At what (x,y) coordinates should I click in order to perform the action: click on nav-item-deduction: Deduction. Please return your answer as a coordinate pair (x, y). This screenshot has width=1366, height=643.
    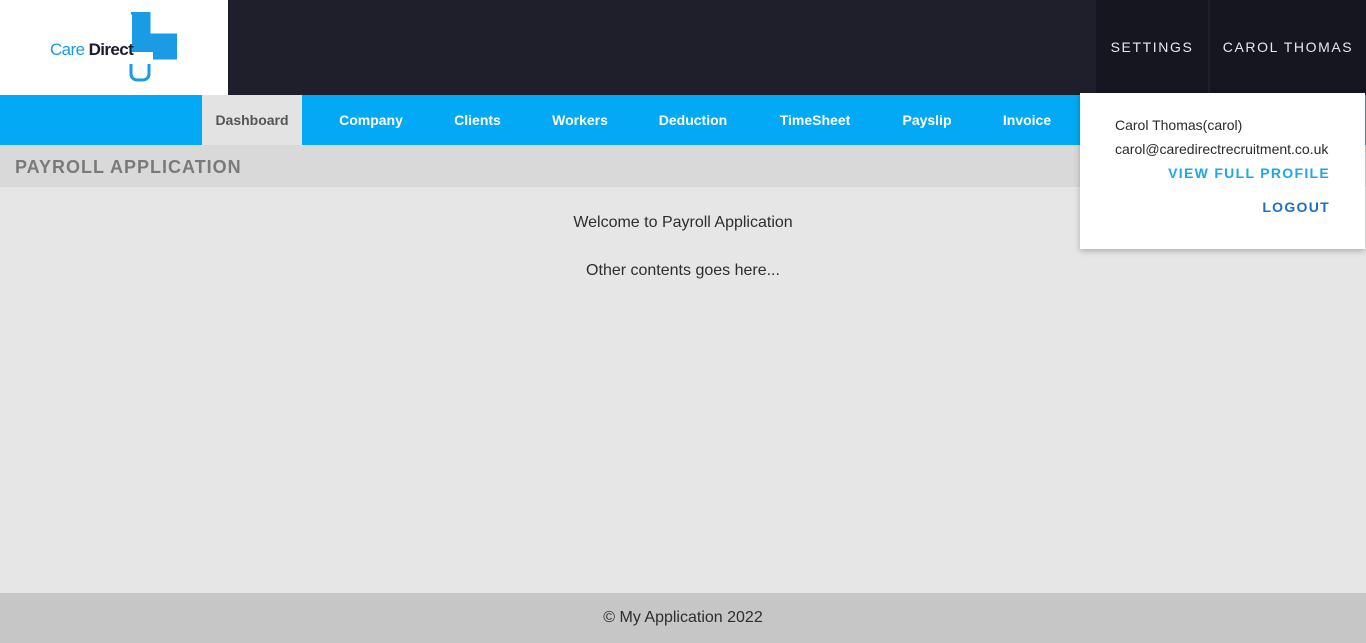
    Looking at the image, I should click on (693, 120).